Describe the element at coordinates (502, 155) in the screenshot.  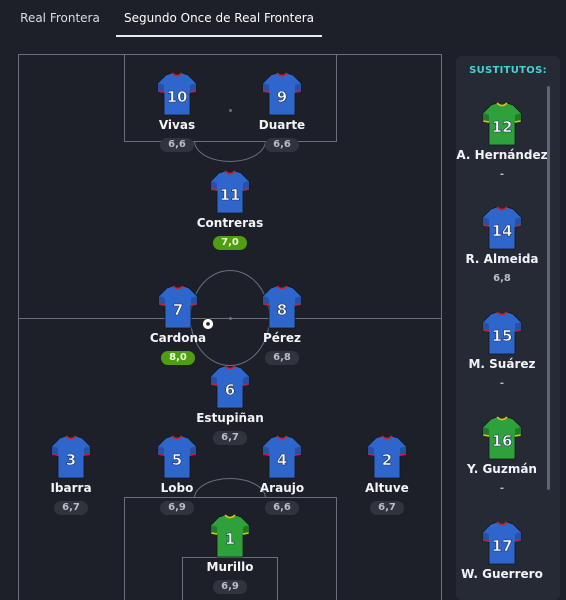
I see `substitute-name: A. Hernández` at that location.